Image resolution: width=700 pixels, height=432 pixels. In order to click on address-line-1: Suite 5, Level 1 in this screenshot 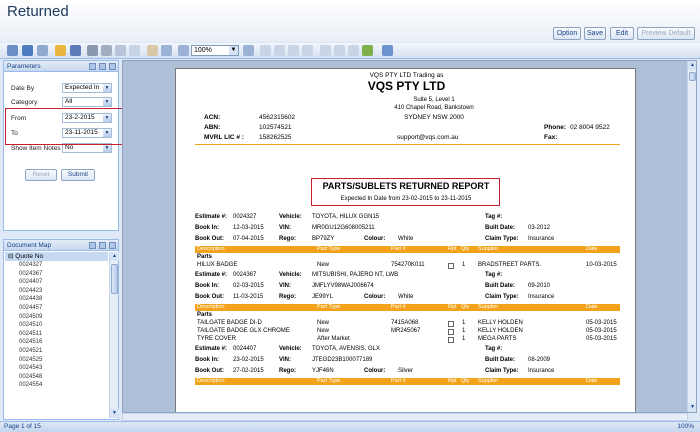, I will do `click(434, 100)`.